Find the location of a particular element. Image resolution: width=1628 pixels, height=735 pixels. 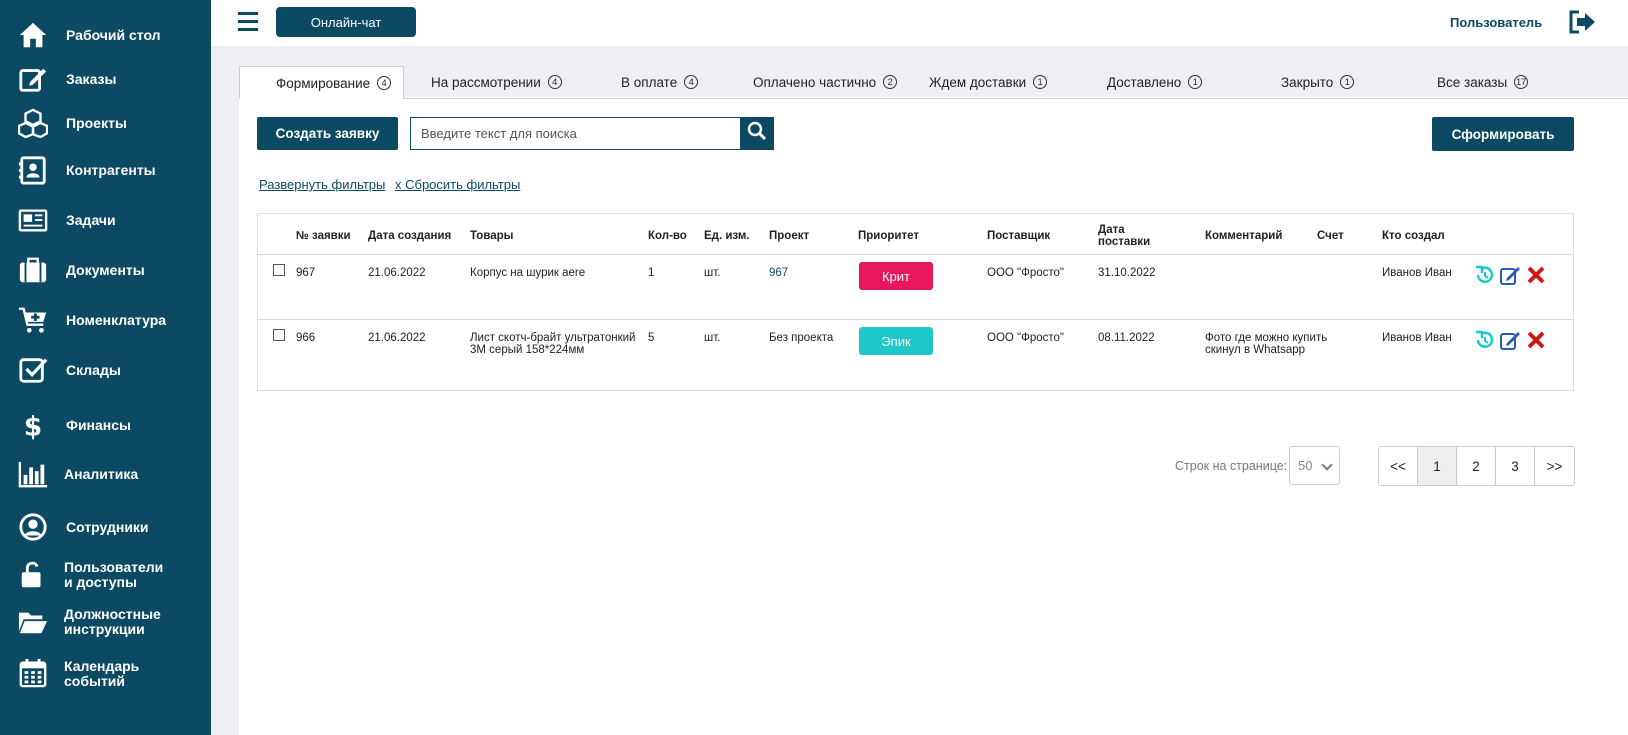

sidebar-item-users-access: Пользователи и доступы is located at coordinates (105, 575).